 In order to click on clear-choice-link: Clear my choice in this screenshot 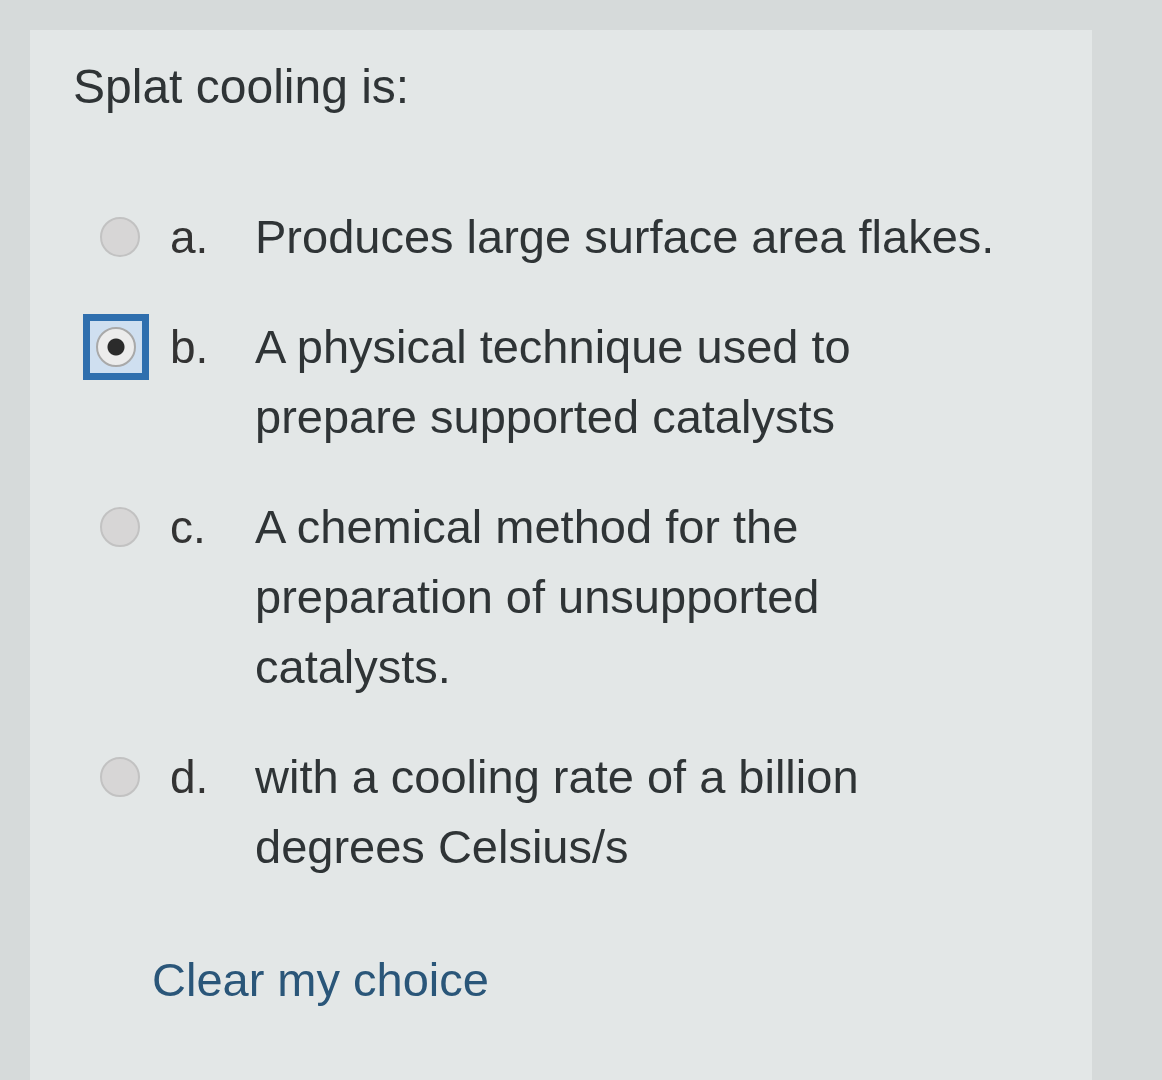, I will do `click(320, 980)`.